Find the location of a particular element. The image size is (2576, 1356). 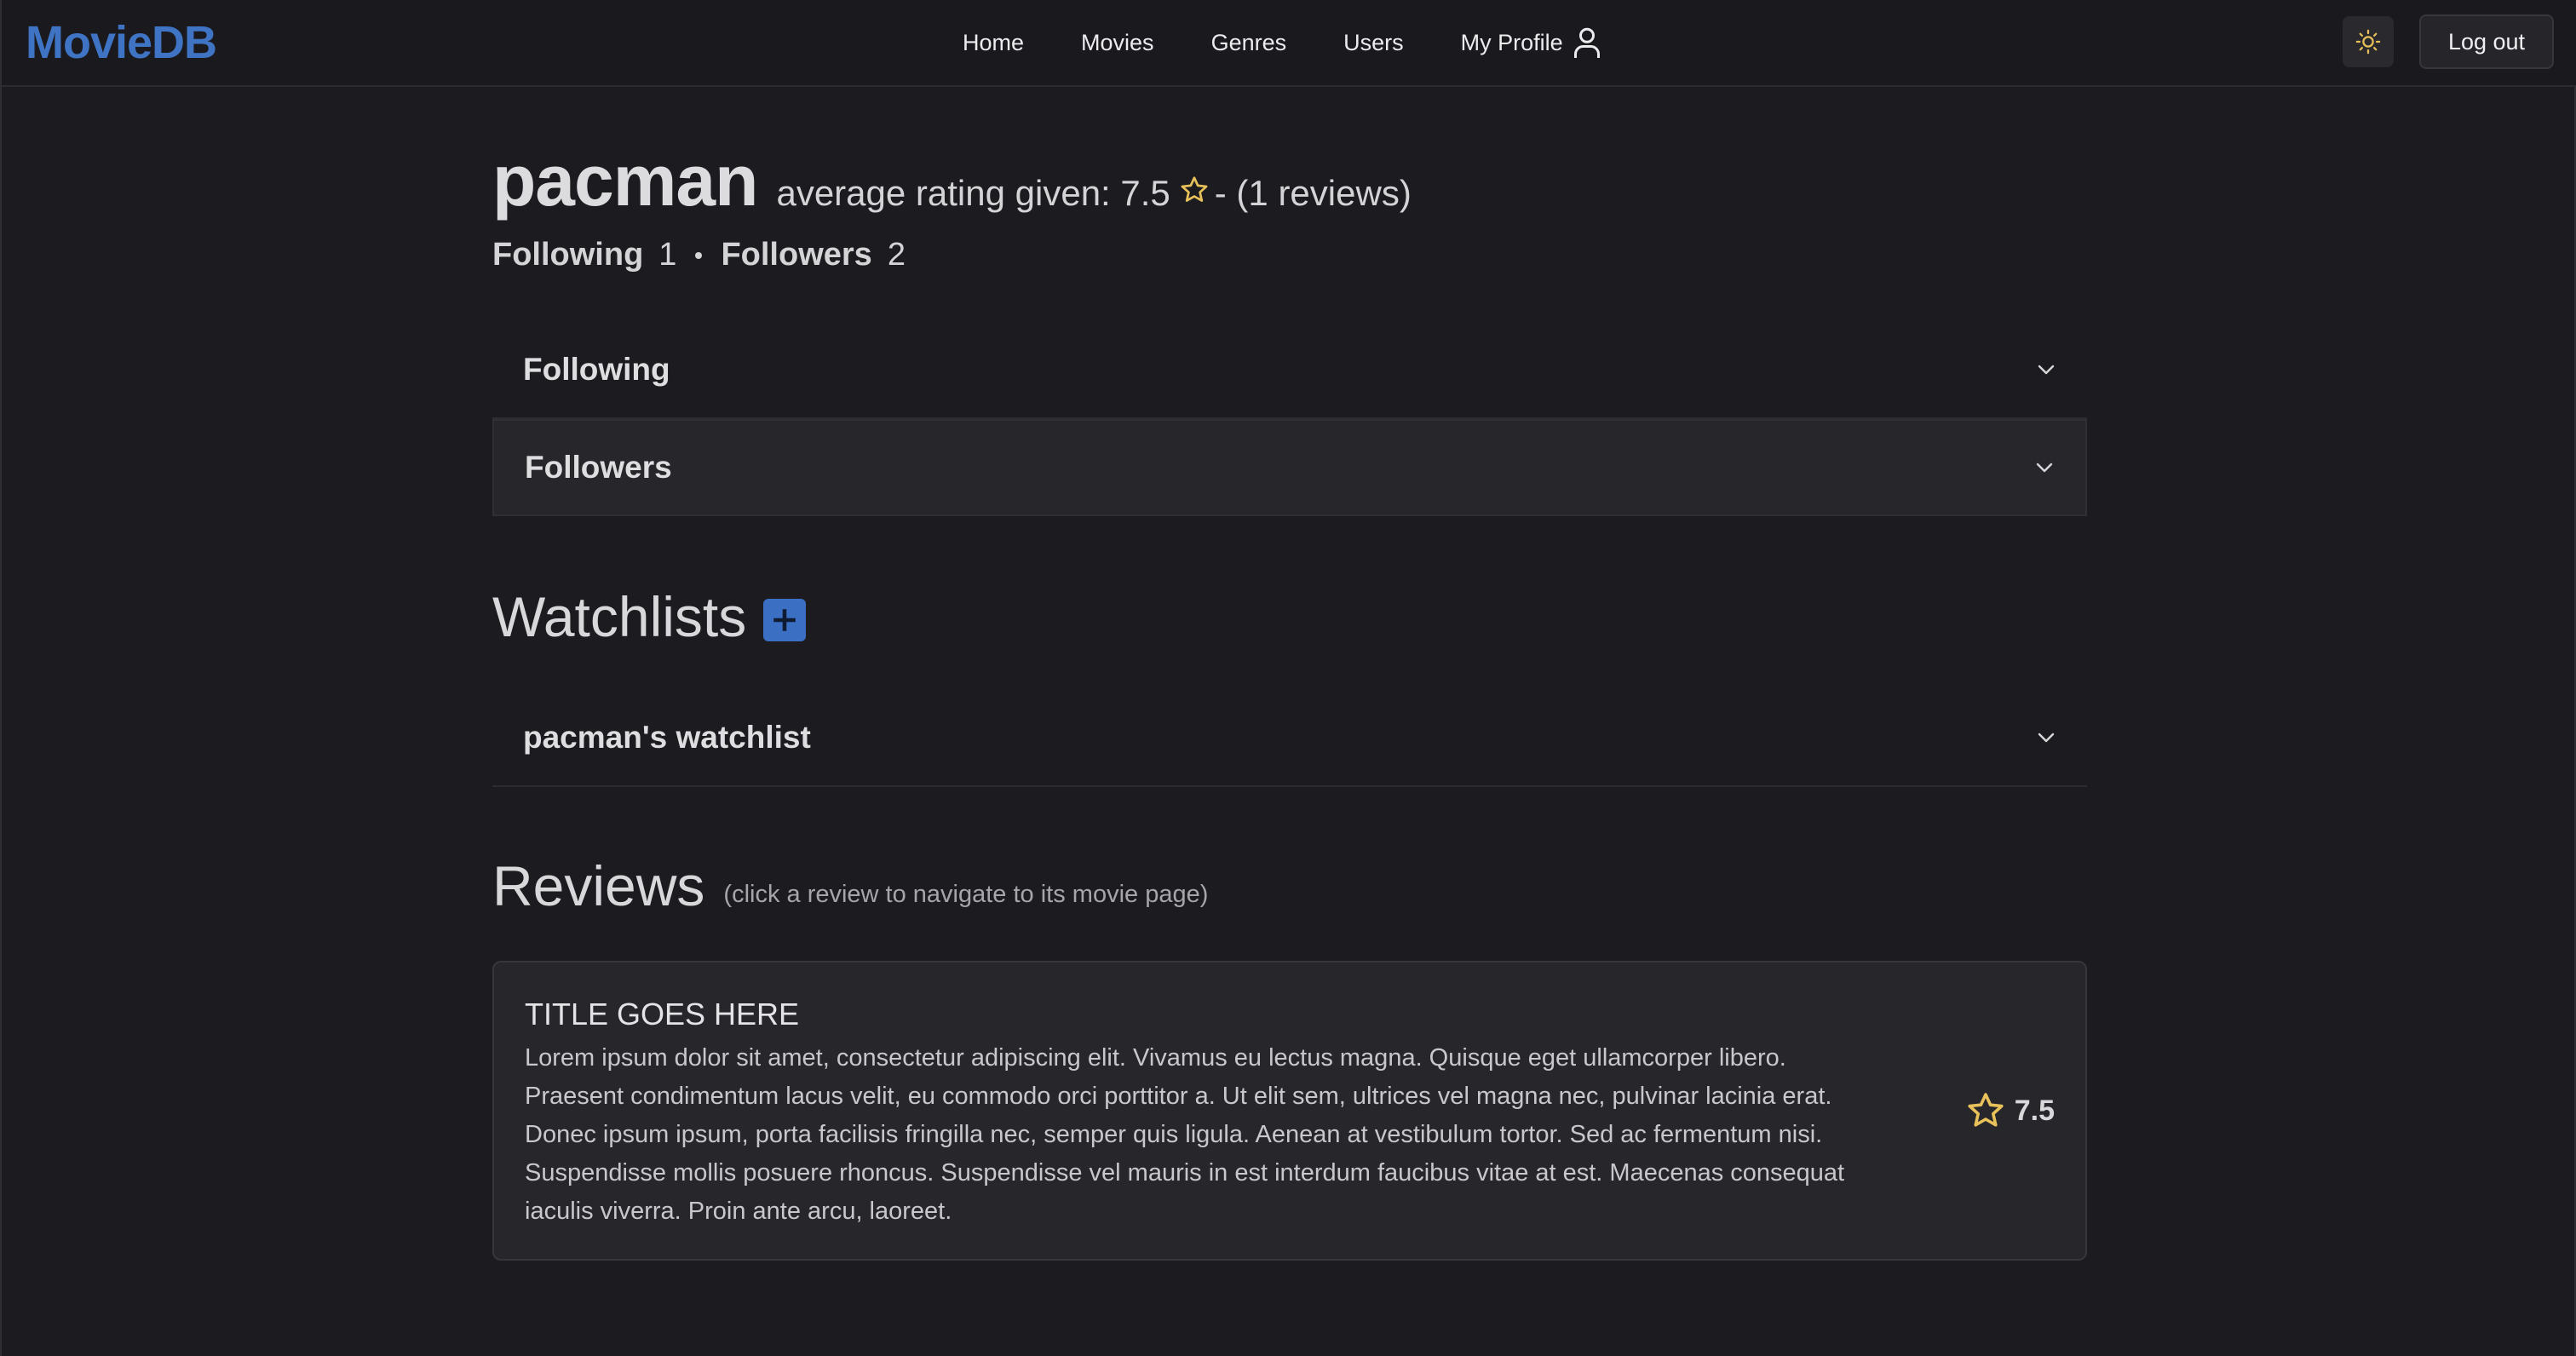

reviews-count: - (1 reviews) is located at coordinates (1313, 193).